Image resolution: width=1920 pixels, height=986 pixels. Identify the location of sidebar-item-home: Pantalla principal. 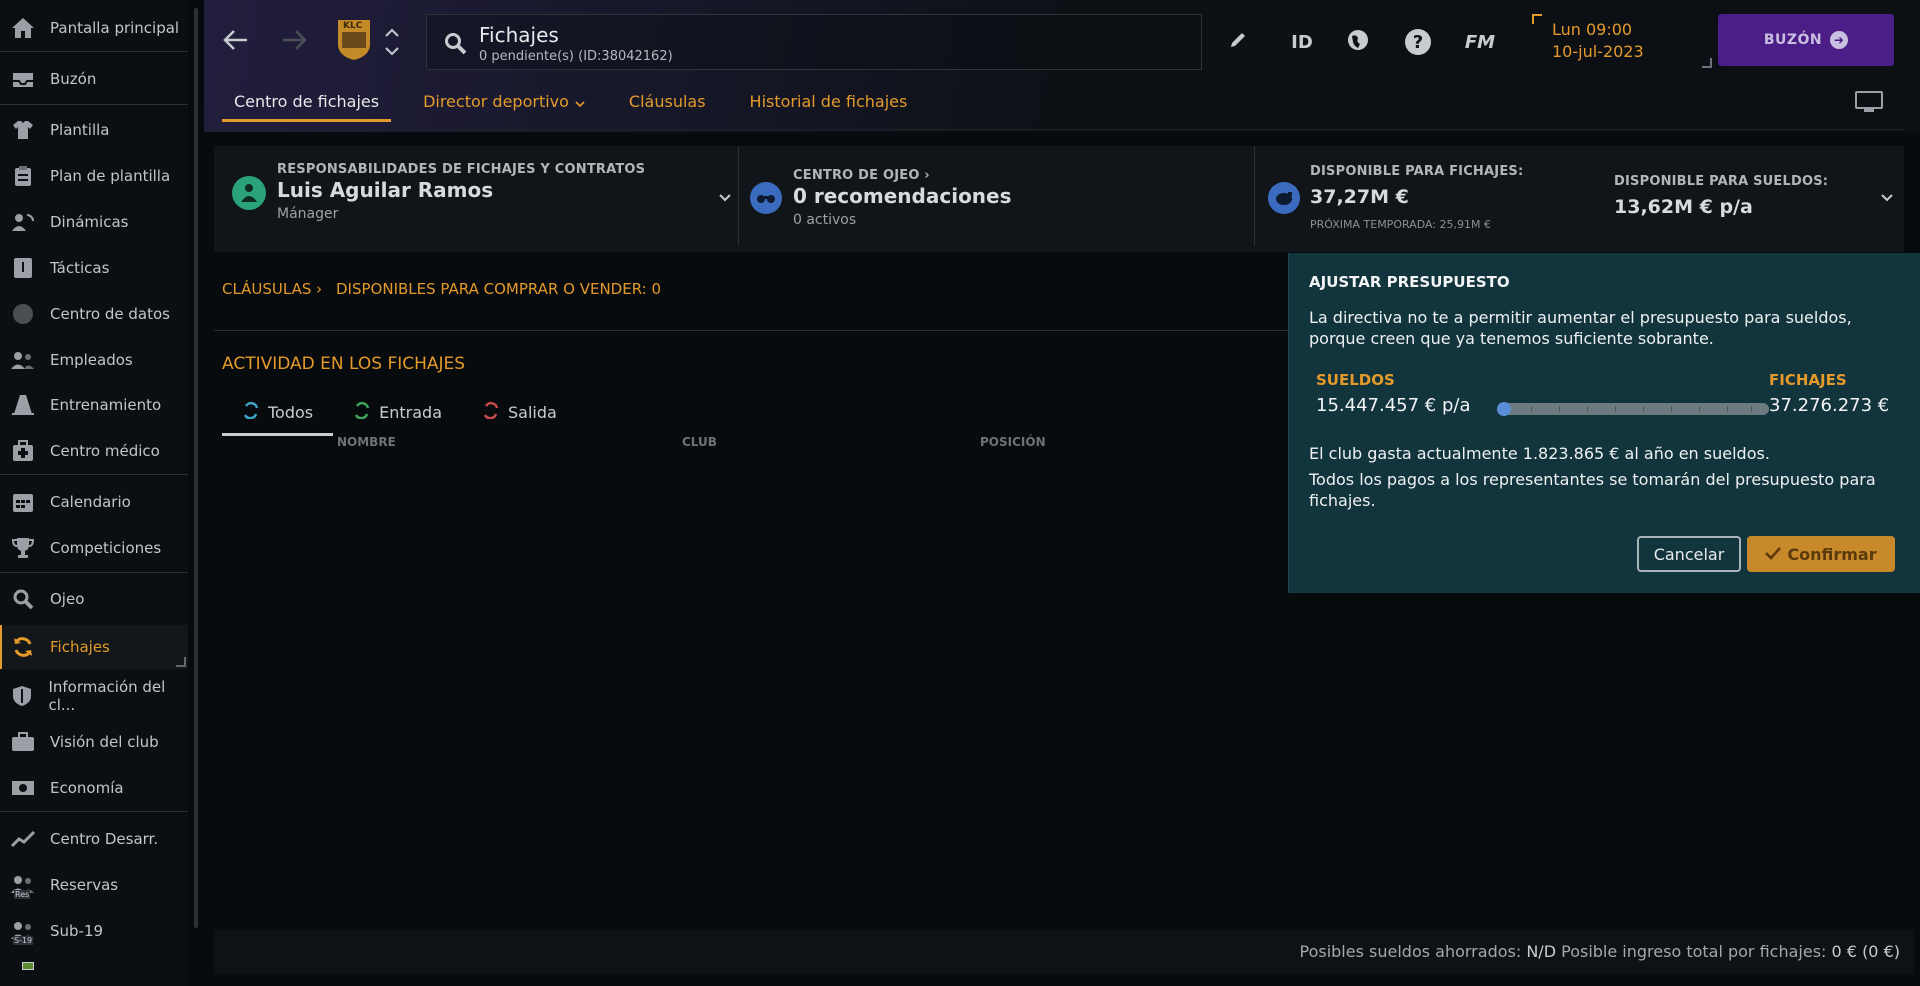
(94, 28).